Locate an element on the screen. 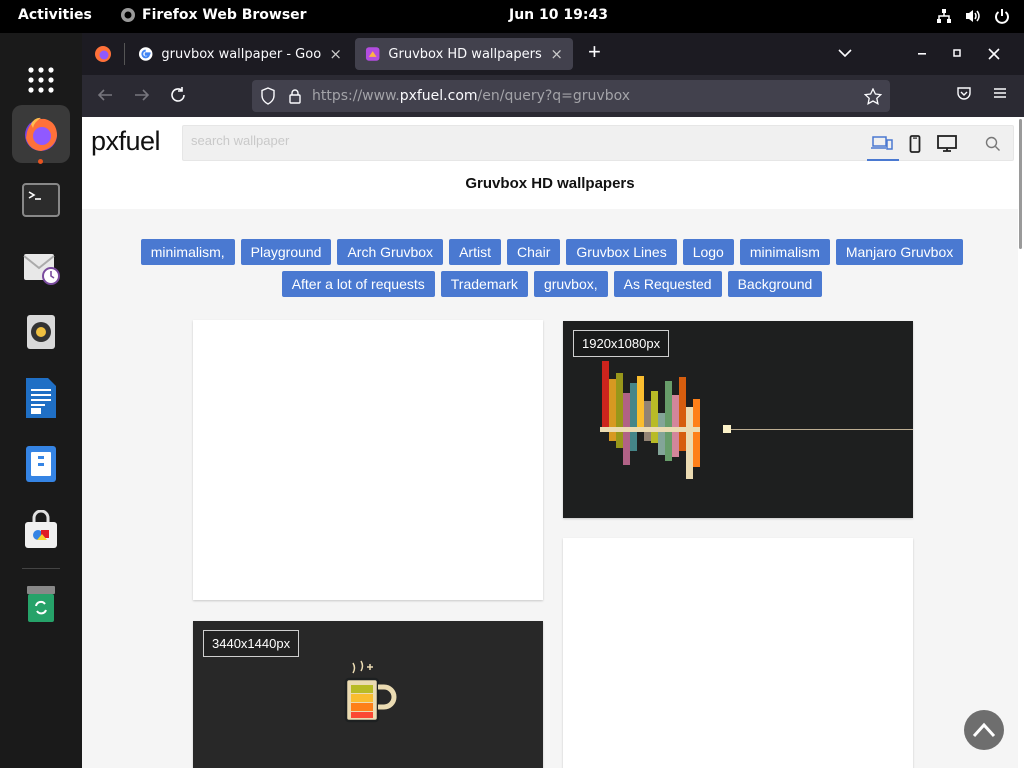 The width and height of the screenshot is (1024, 768). dock-software is located at coordinates (41, 530).